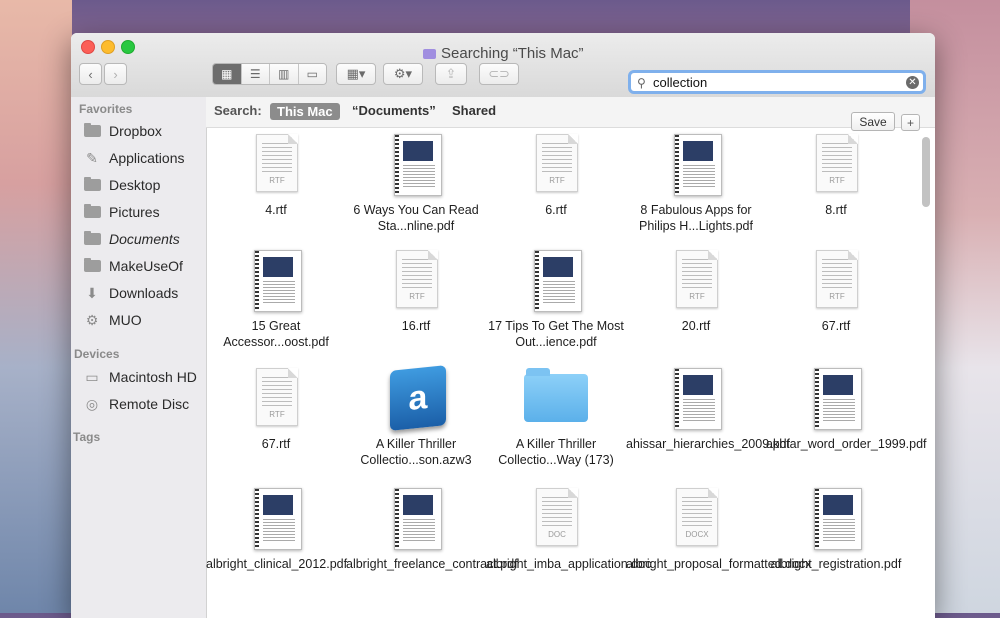 This screenshot has height=618, width=1000. What do you see at coordinates (926, 172) in the screenshot?
I see `vertical-scrollbar` at bounding box center [926, 172].